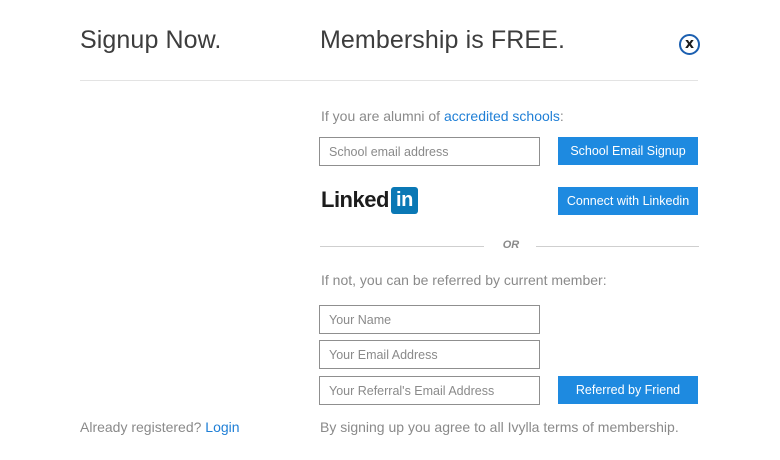 The width and height of the screenshot is (780, 460). I want to click on school-email-signup-button: School Email Signup, so click(628, 151).